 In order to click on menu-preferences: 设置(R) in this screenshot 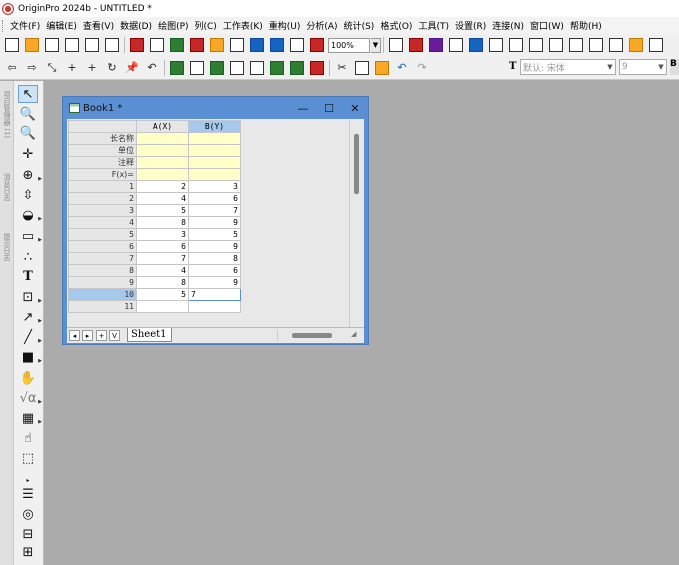, I will do `click(470, 25)`.